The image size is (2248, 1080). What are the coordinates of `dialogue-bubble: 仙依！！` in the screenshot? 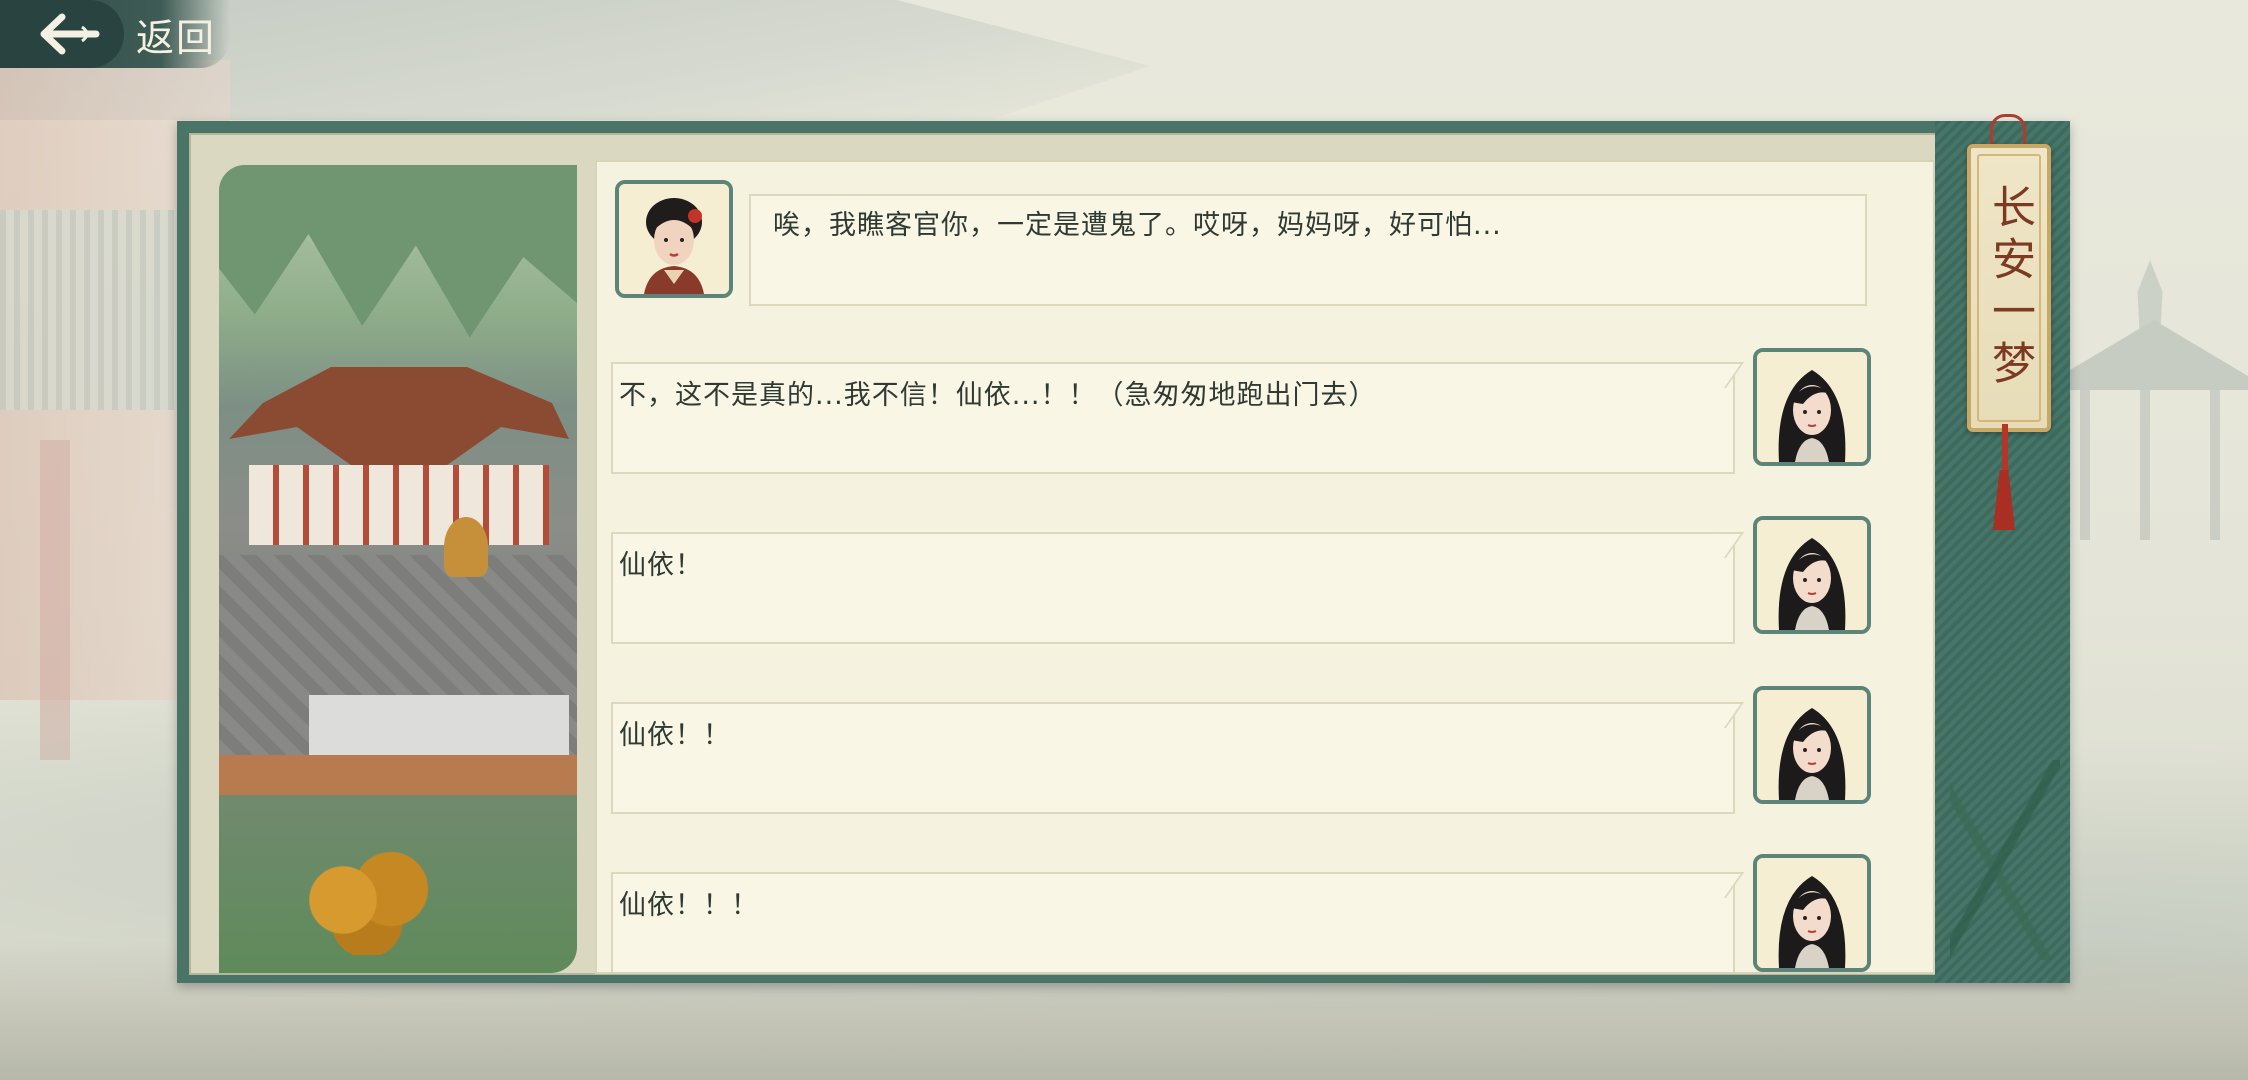 It's located at (1173, 758).